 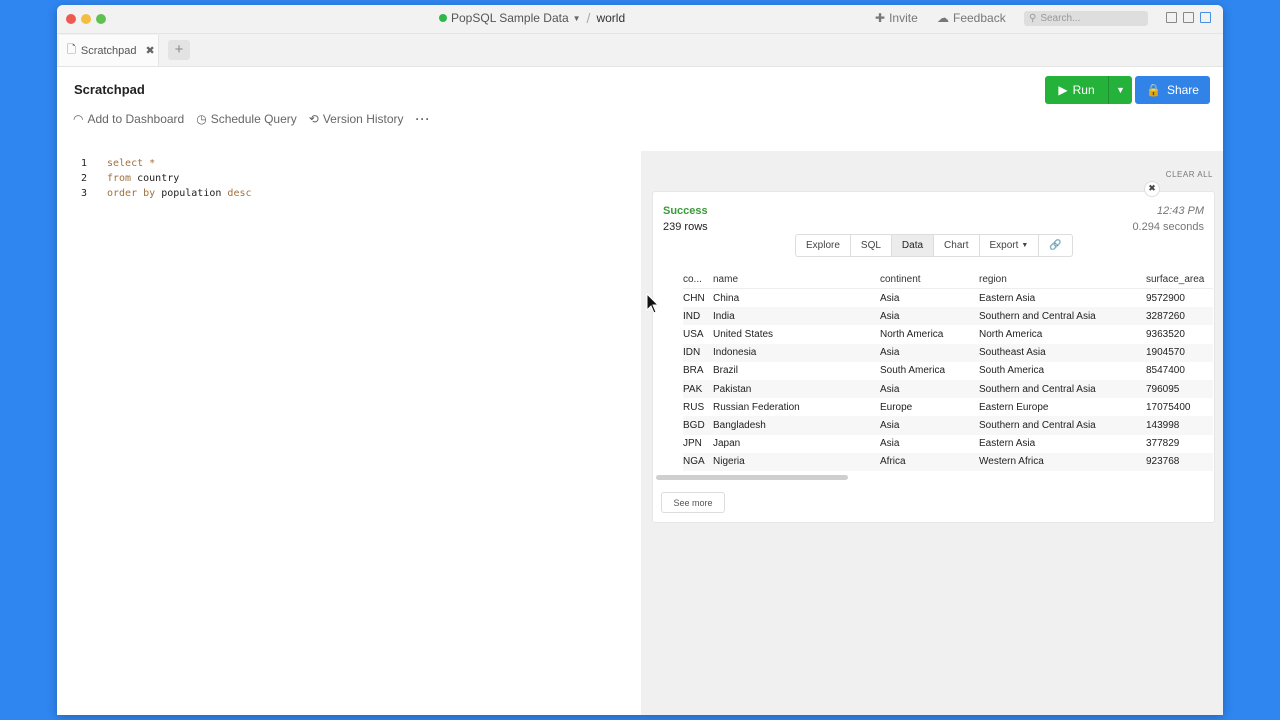 I want to click on column-header: name, so click(x=796, y=279).